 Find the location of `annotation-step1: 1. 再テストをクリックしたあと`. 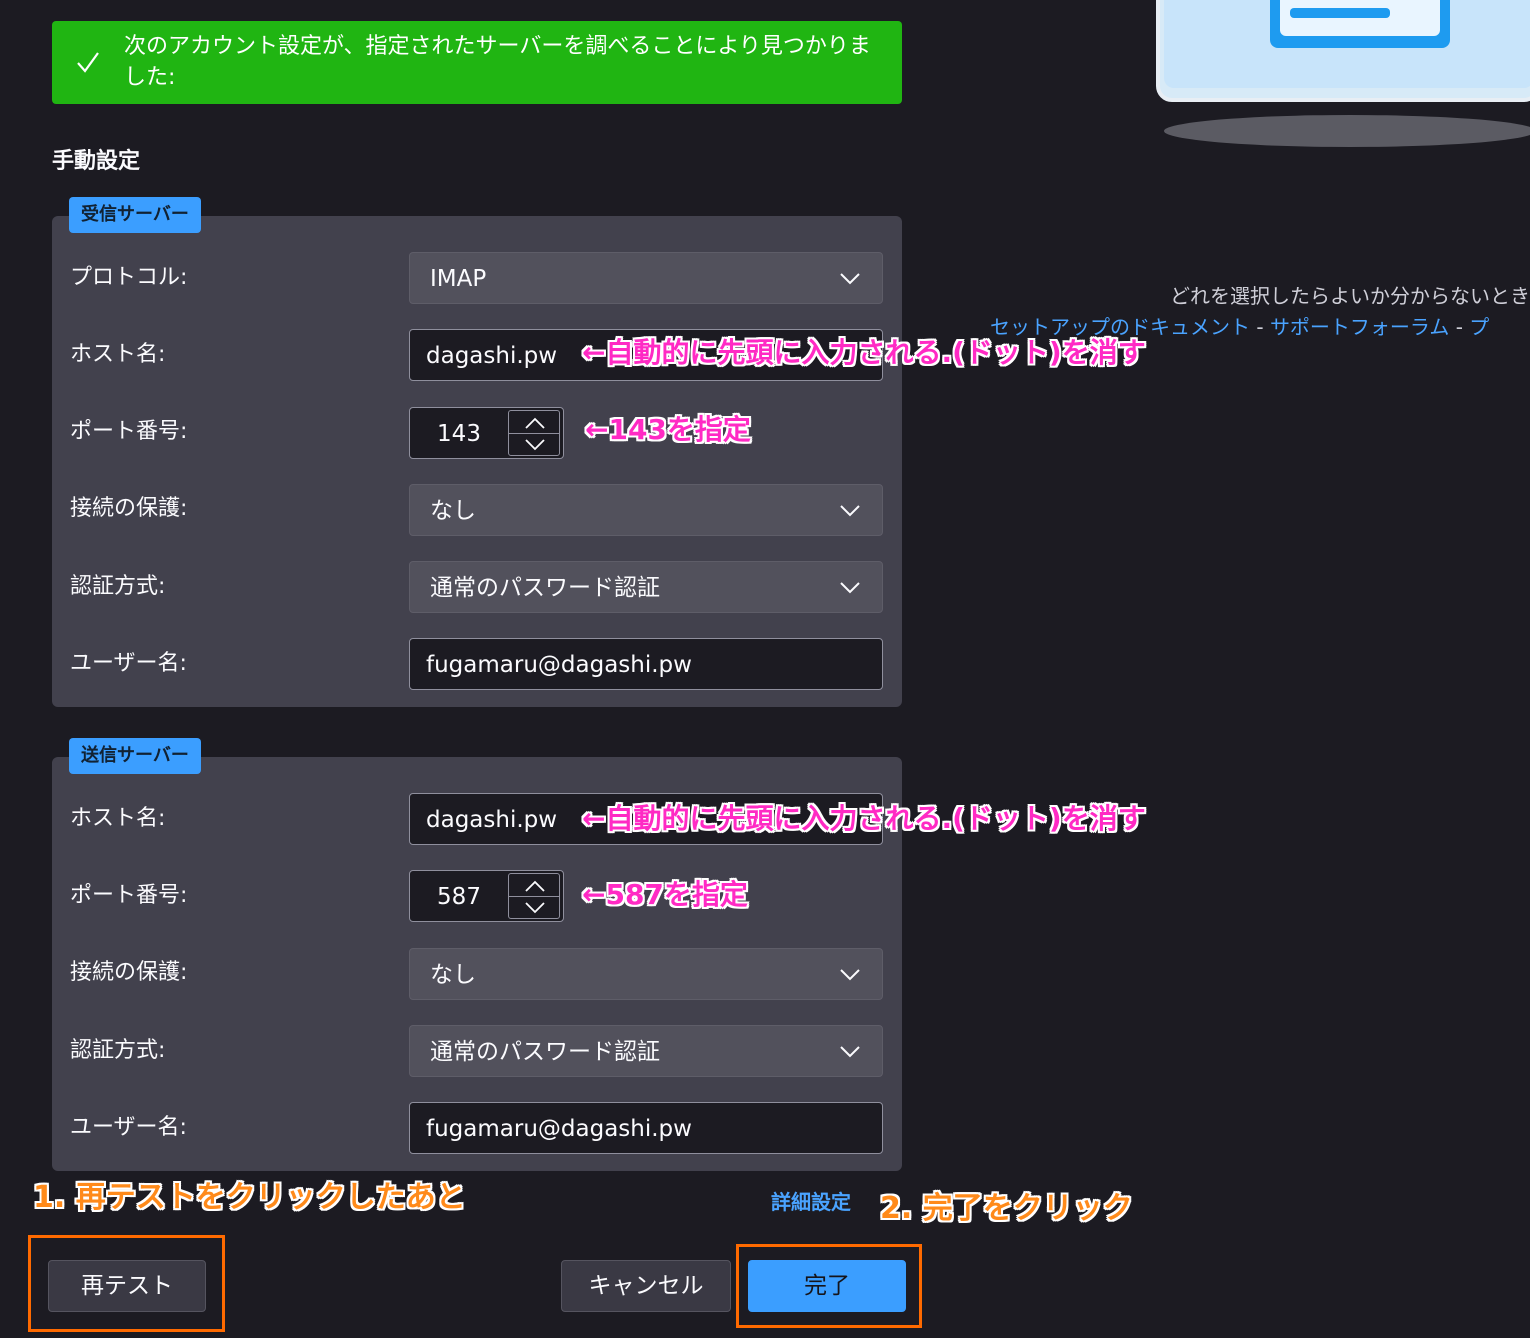

annotation-step1: 1. 再テストをクリックしたあと is located at coordinates (249, 1197).